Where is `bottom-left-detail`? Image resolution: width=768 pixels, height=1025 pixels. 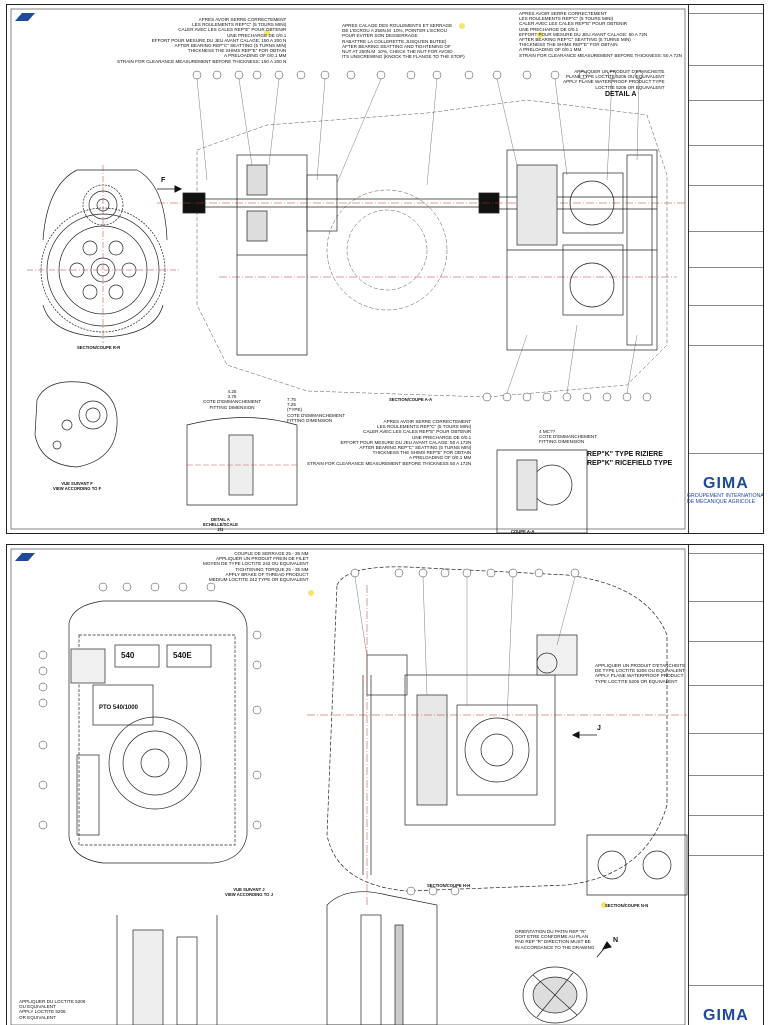 bottom-left-detail is located at coordinates (167, 970).